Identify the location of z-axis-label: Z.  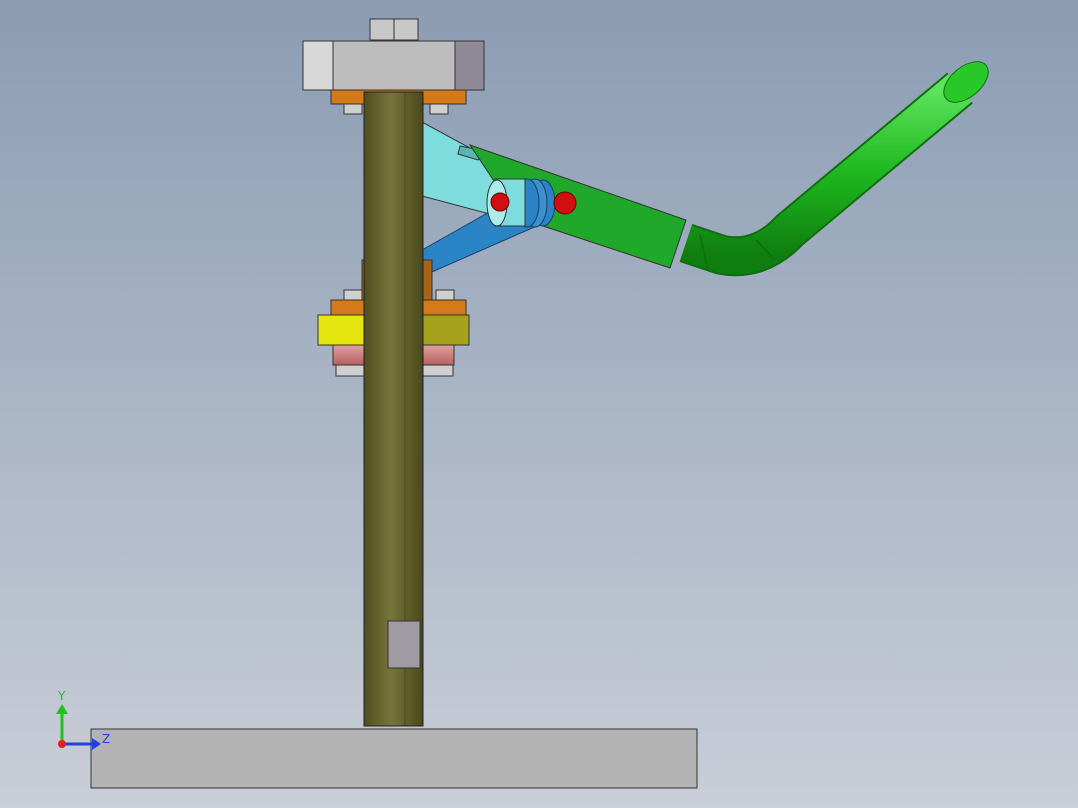
(106, 739).